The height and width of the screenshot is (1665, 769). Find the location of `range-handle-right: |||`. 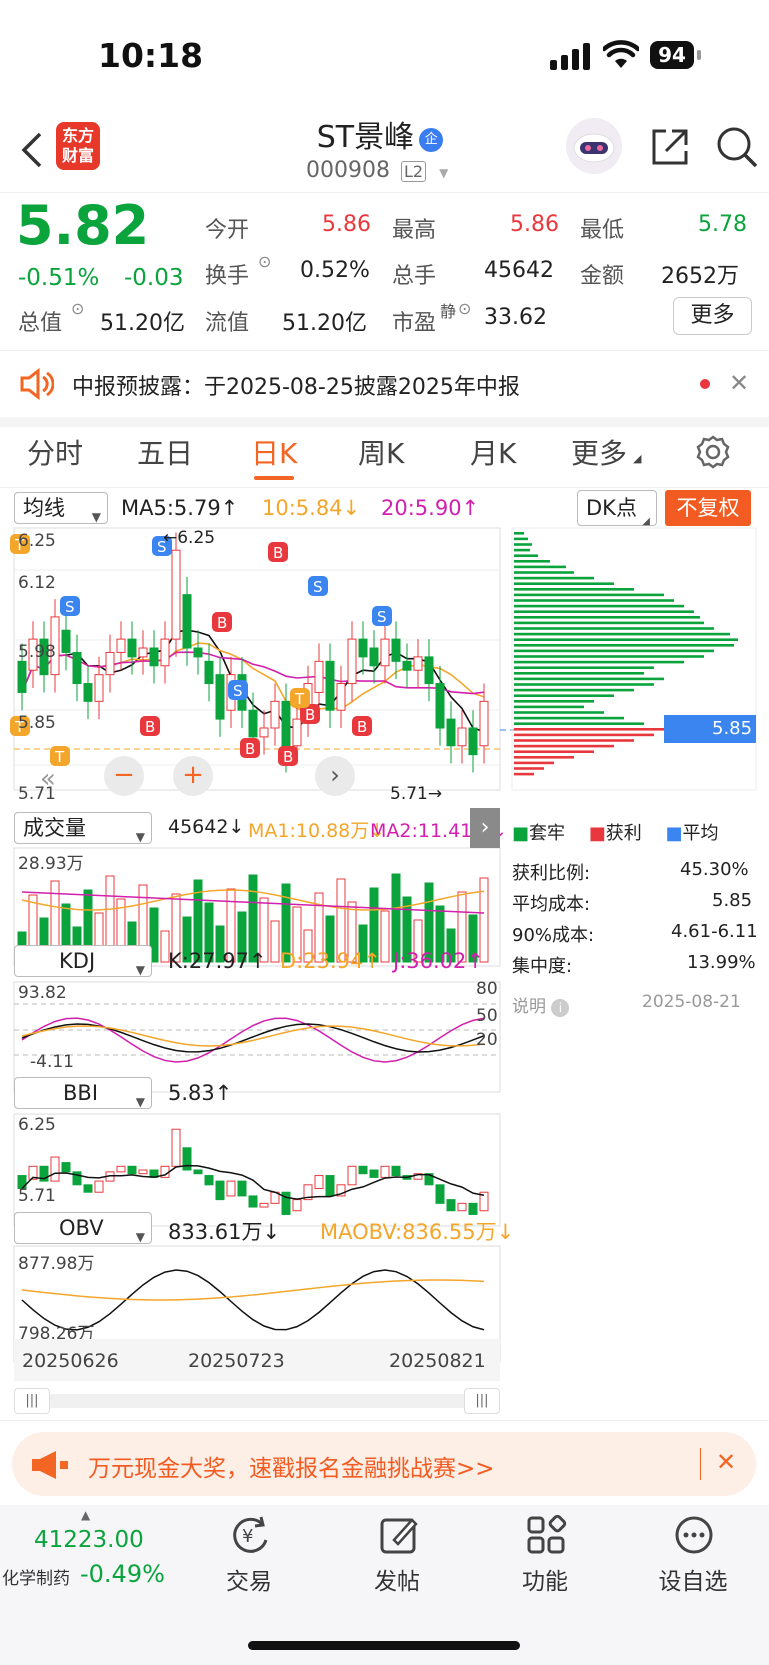

range-handle-right: ||| is located at coordinates (482, 1401).